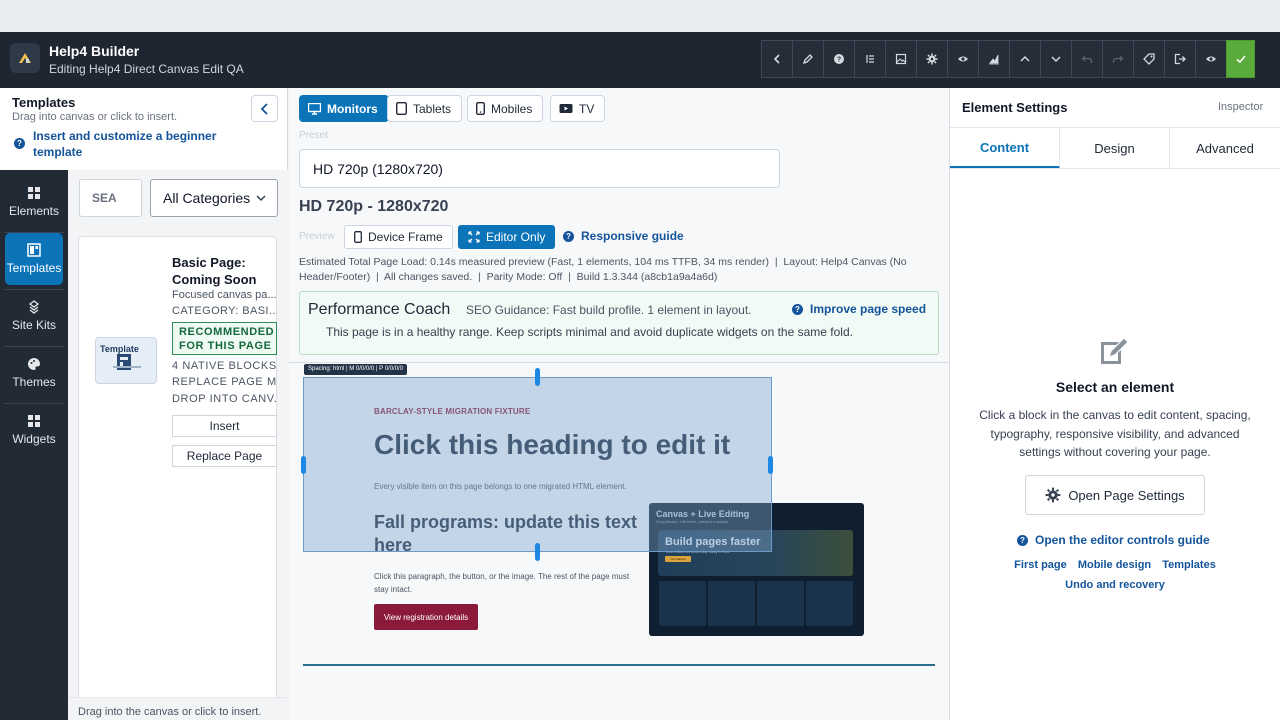 This screenshot has width=1280, height=720. What do you see at coordinates (138, 144) in the screenshot?
I see `beginner-template-link: Insert and customize a beginner template` at bounding box center [138, 144].